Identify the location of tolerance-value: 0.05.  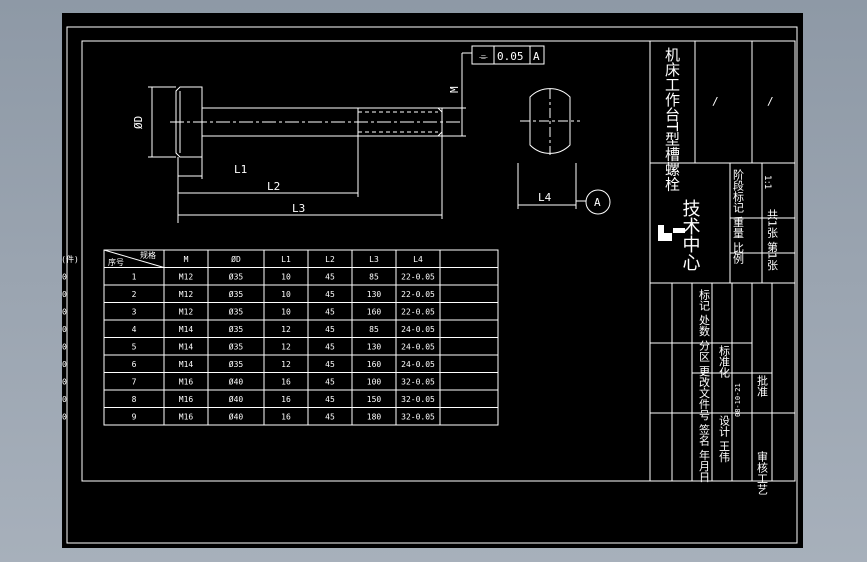
(510, 56).